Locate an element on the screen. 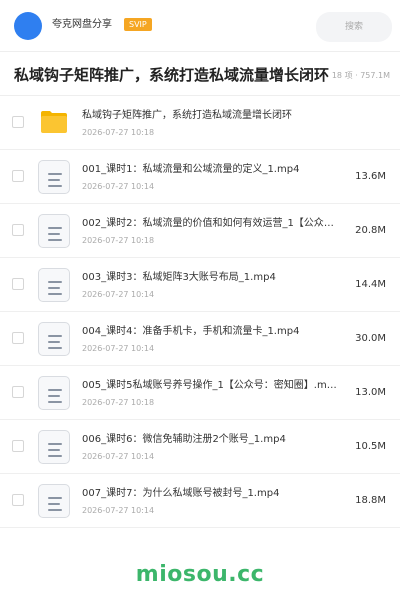 This screenshot has height=600, width=400. file-name: 003_课时3：私域矩阵3大账号布局_1.mp4 is located at coordinates (179, 277).